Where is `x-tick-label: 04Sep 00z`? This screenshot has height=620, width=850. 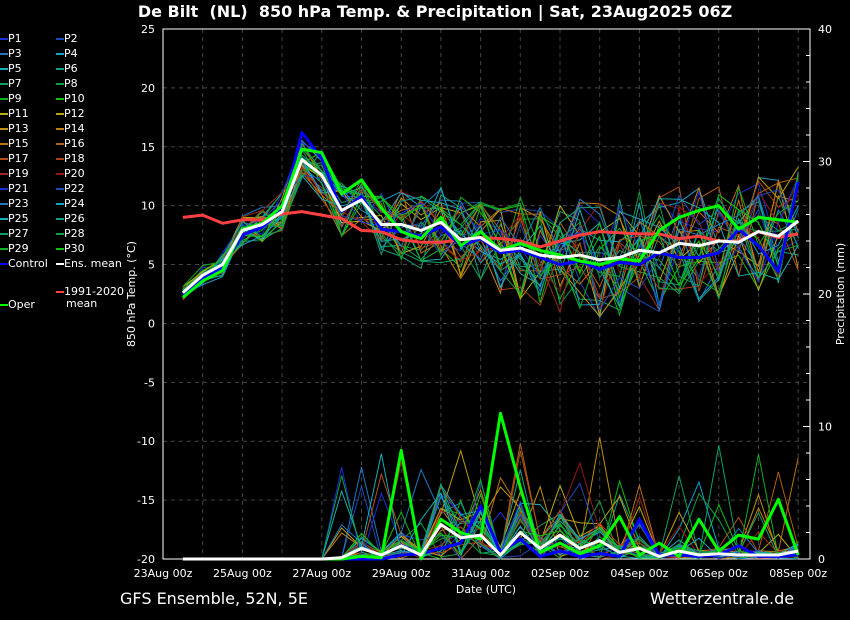
x-tick-label: 04Sep 00z is located at coordinates (639, 573).